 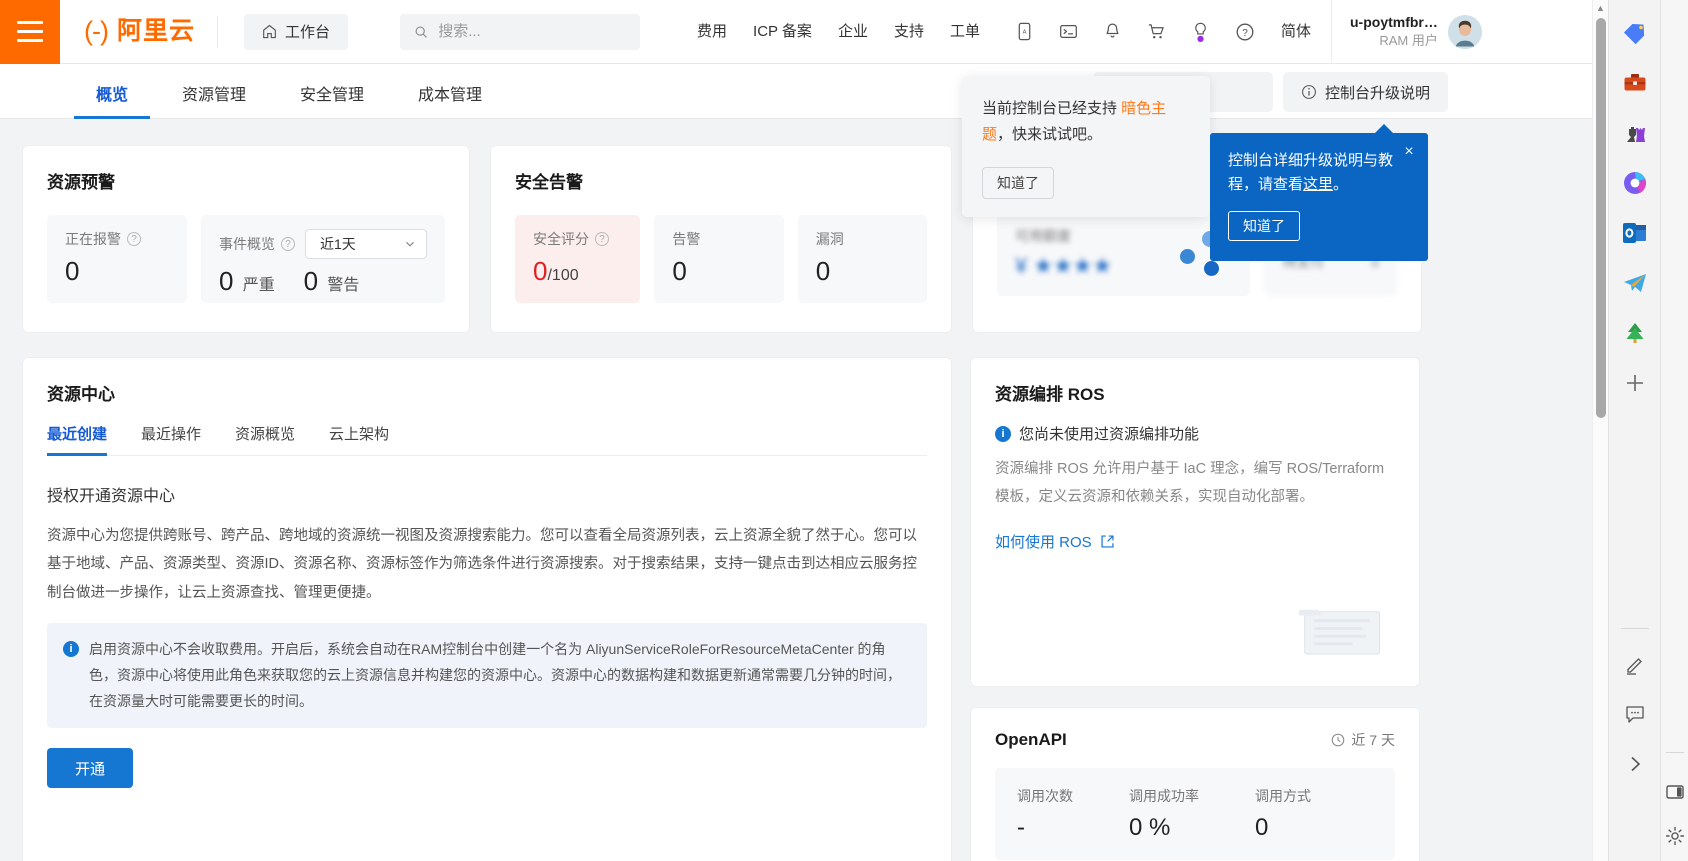 I want to click on bell-icon, so click(x=1113, y=32).